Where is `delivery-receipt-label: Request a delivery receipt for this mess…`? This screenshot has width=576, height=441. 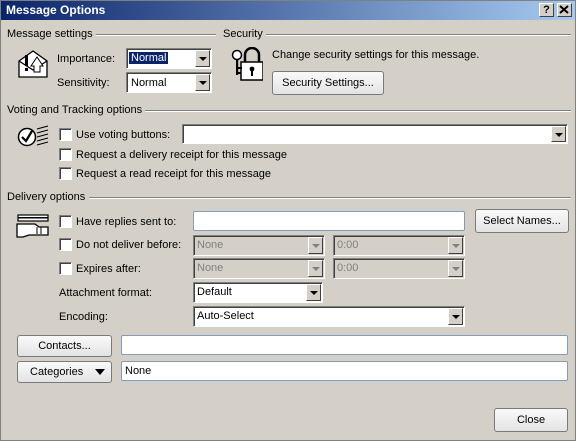 delivery-receipt-label: Request a delivery receipt for this mess… is located at coordinates (181, 155).